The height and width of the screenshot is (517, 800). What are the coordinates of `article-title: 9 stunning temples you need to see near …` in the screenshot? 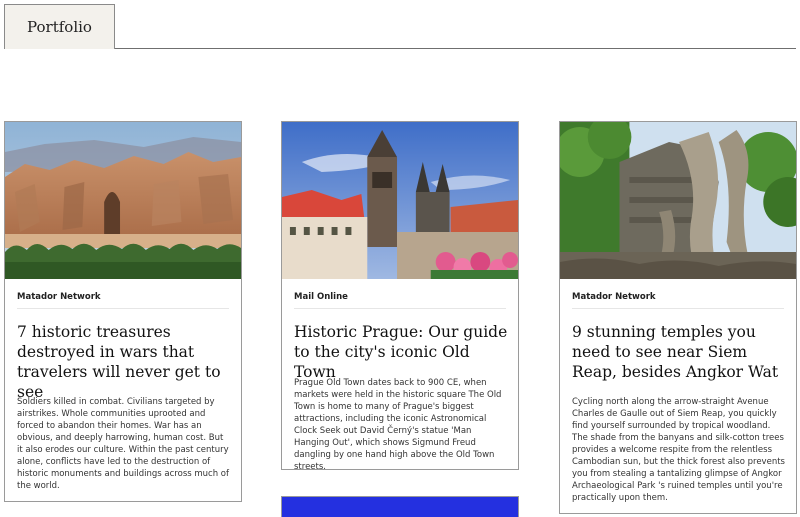 It's located at (679, 352).